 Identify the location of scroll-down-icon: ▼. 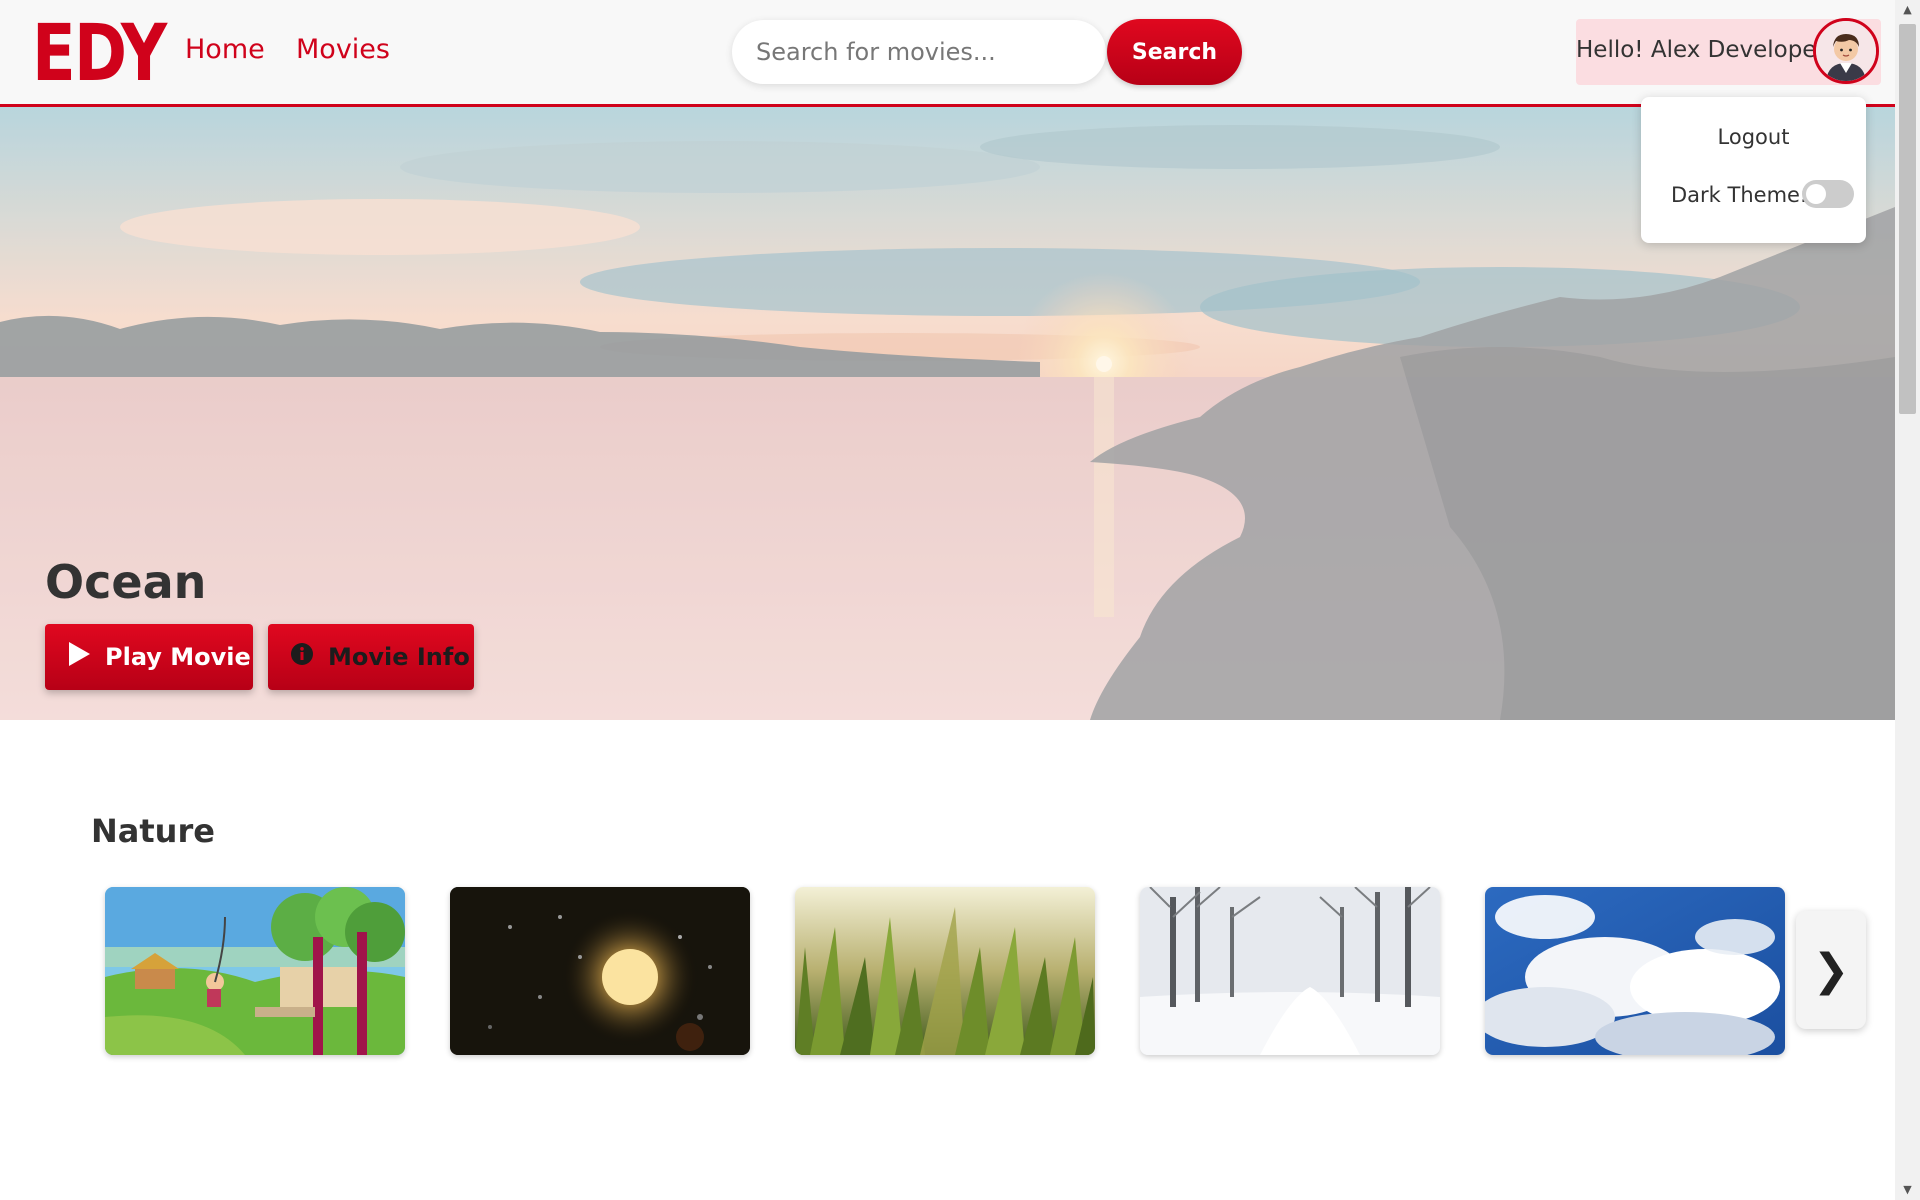
(1907, 1190).